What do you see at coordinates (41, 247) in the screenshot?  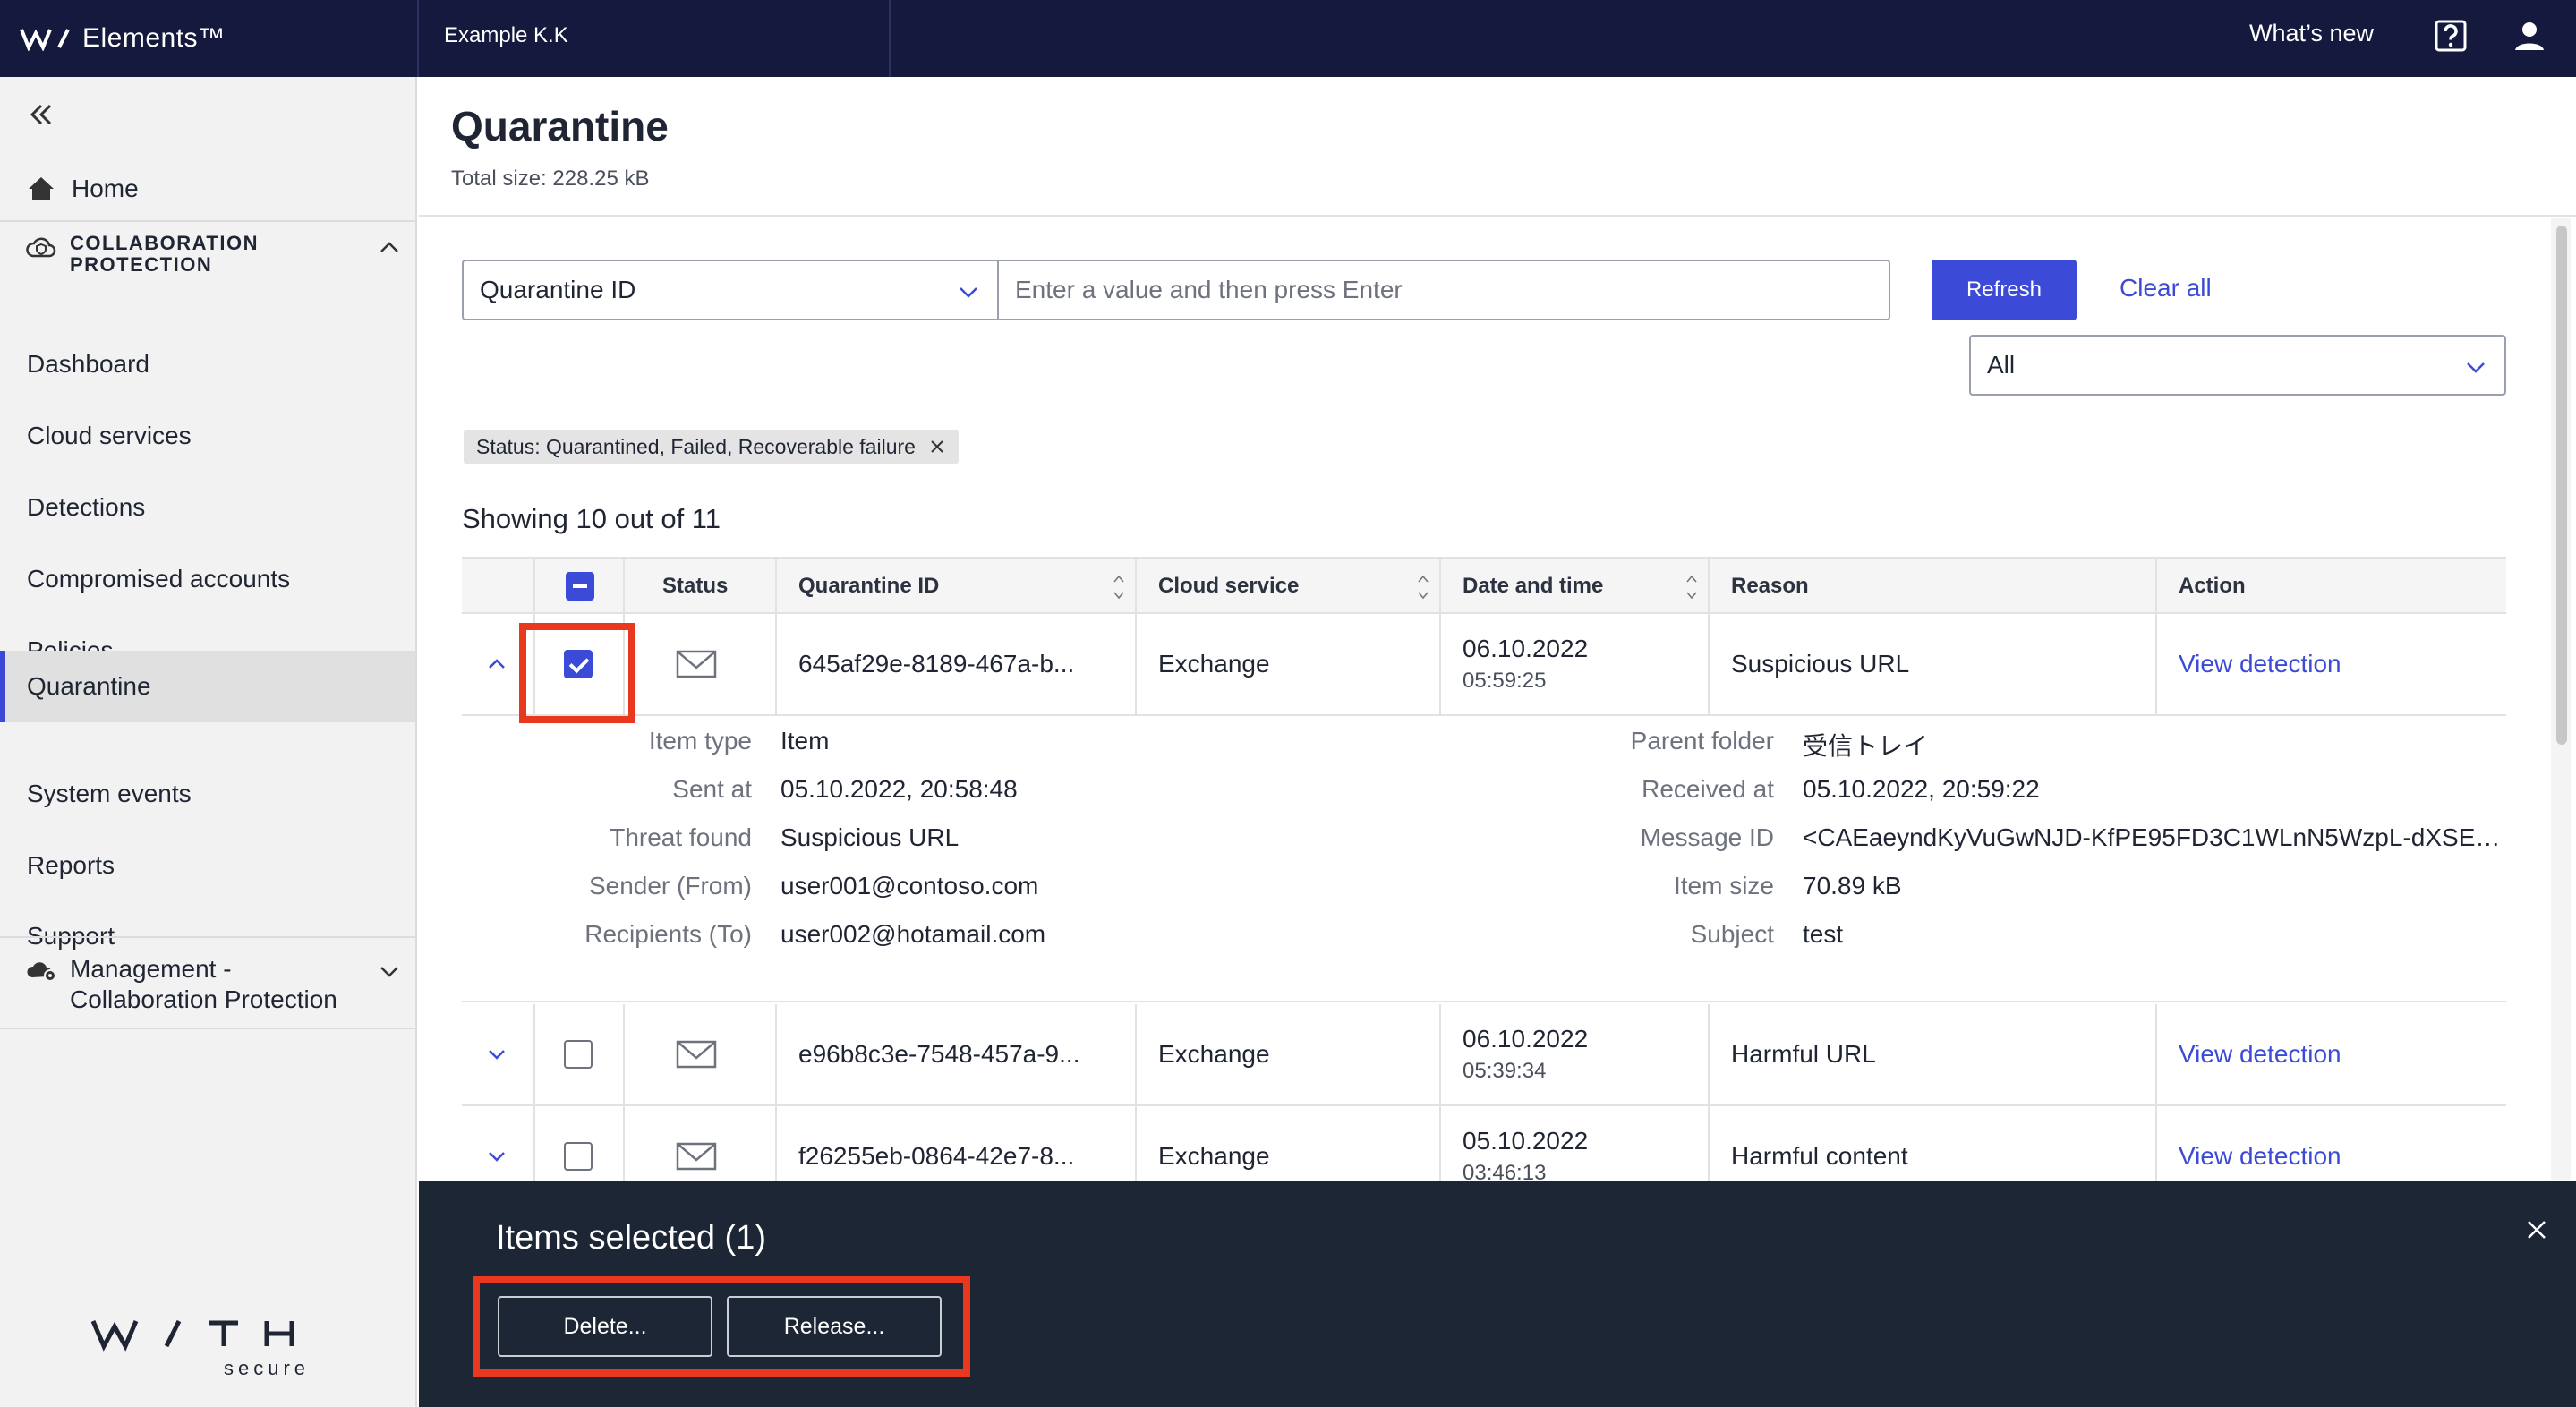 I see `cloud-shield-icon` at bounding box center [41, 247].